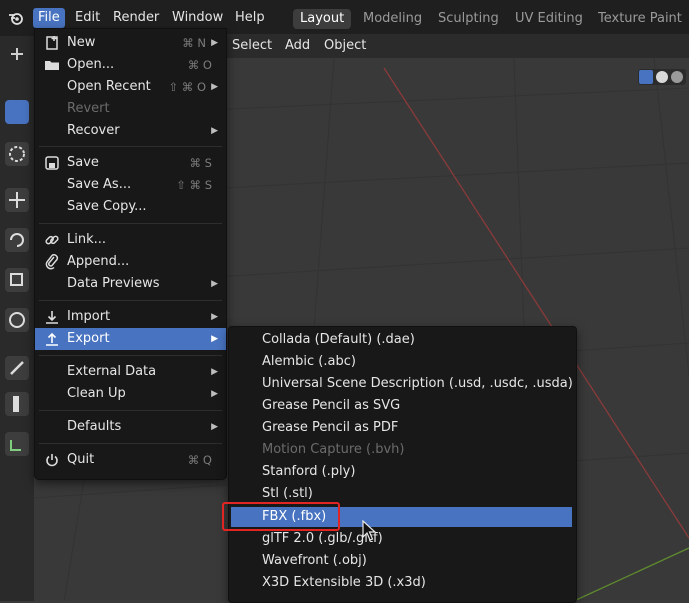  What do you see at coordinates (88, 108) in the screenshot?
I see `menu-item-label: Revert` at bounding box center [88, 108].